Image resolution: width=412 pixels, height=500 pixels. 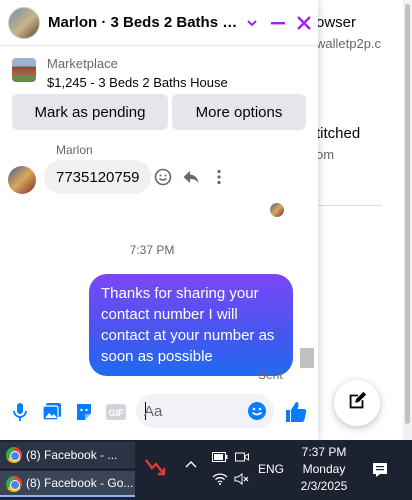 What do you see at coordinates (219, 177) in the screenshot?
I see `more-options-icon` at bounding box center [219, 177].